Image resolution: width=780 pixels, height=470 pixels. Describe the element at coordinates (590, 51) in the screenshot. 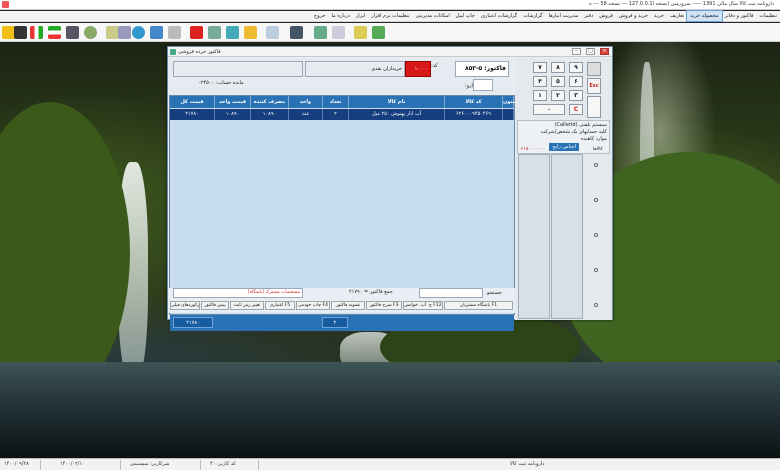

I see `maximize-icon: □` at that location.